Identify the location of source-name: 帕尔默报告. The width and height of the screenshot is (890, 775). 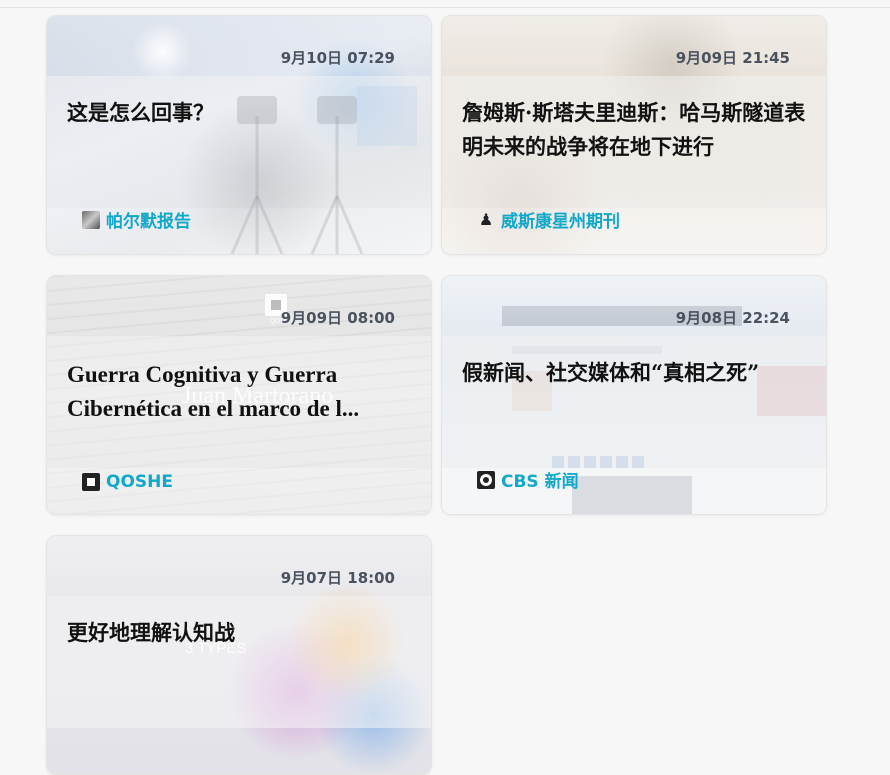
(148, 222).